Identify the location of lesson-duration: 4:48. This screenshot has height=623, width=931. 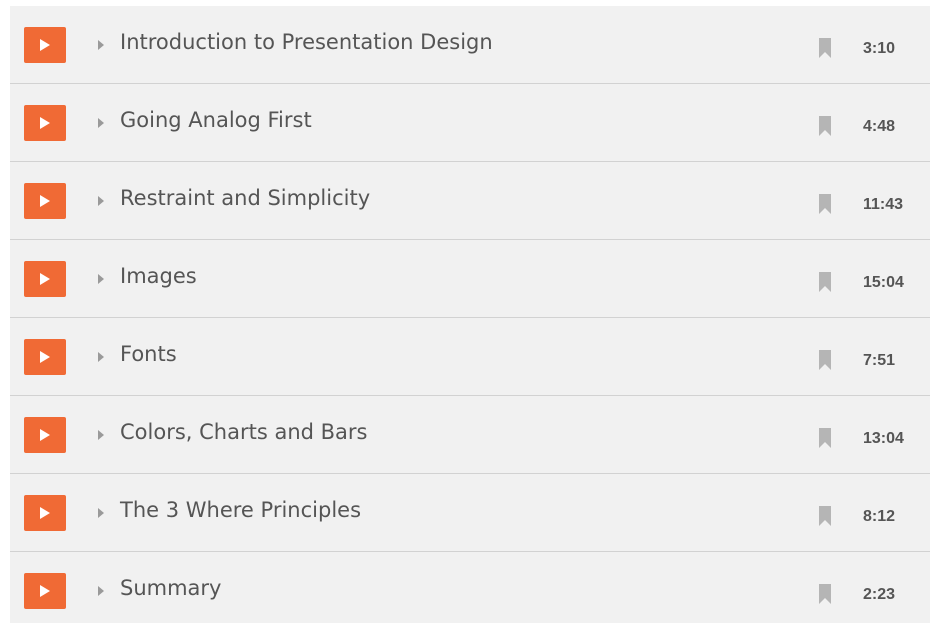
(879, 126).